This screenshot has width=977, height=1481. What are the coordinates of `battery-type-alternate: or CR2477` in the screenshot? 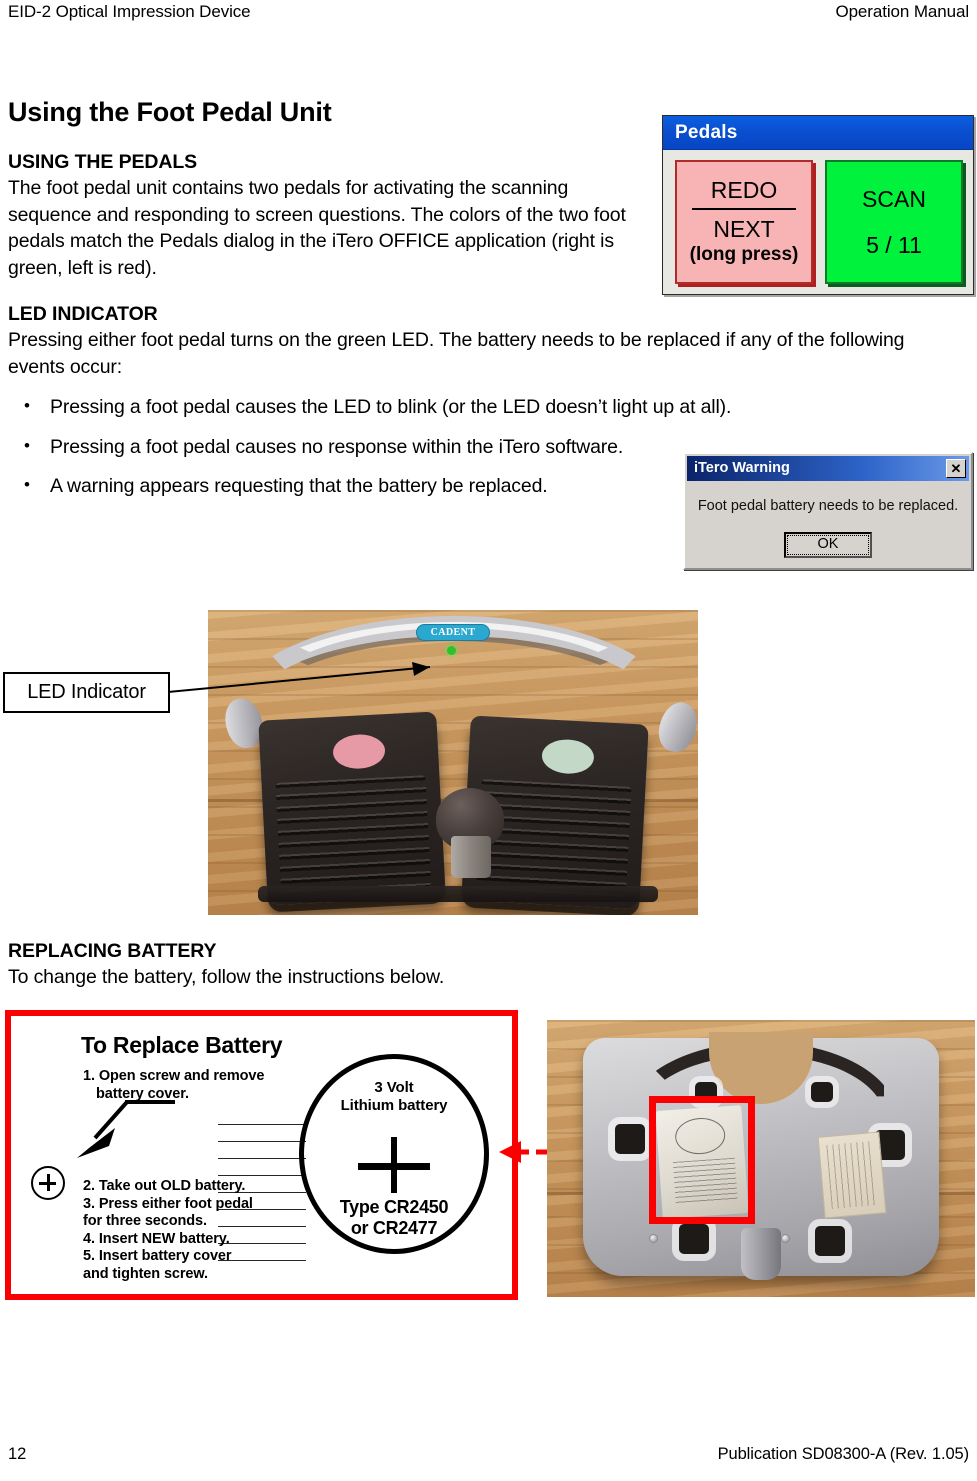 It's located at (394, 1228).